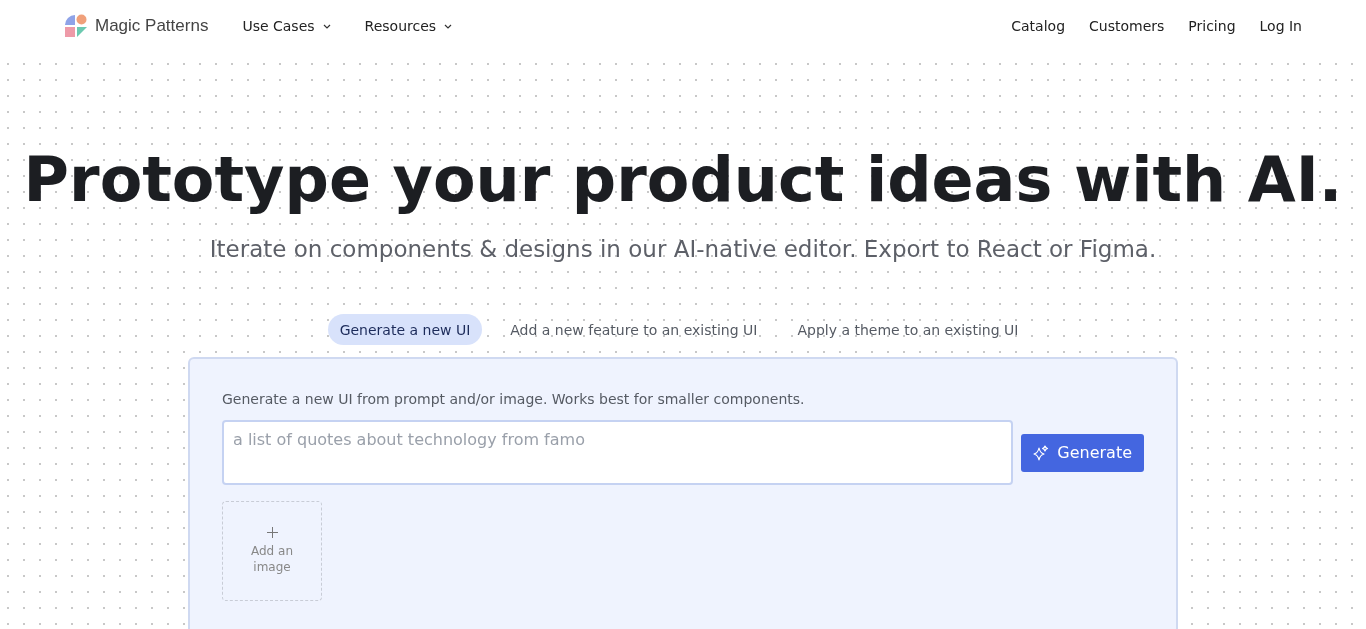 The image size is (1366, 629). What do you see at coordinates (908, 329) in the screenshot?
I see `mode-tab: Apply a theme to an existing UI` at bounding box center [908, 329].